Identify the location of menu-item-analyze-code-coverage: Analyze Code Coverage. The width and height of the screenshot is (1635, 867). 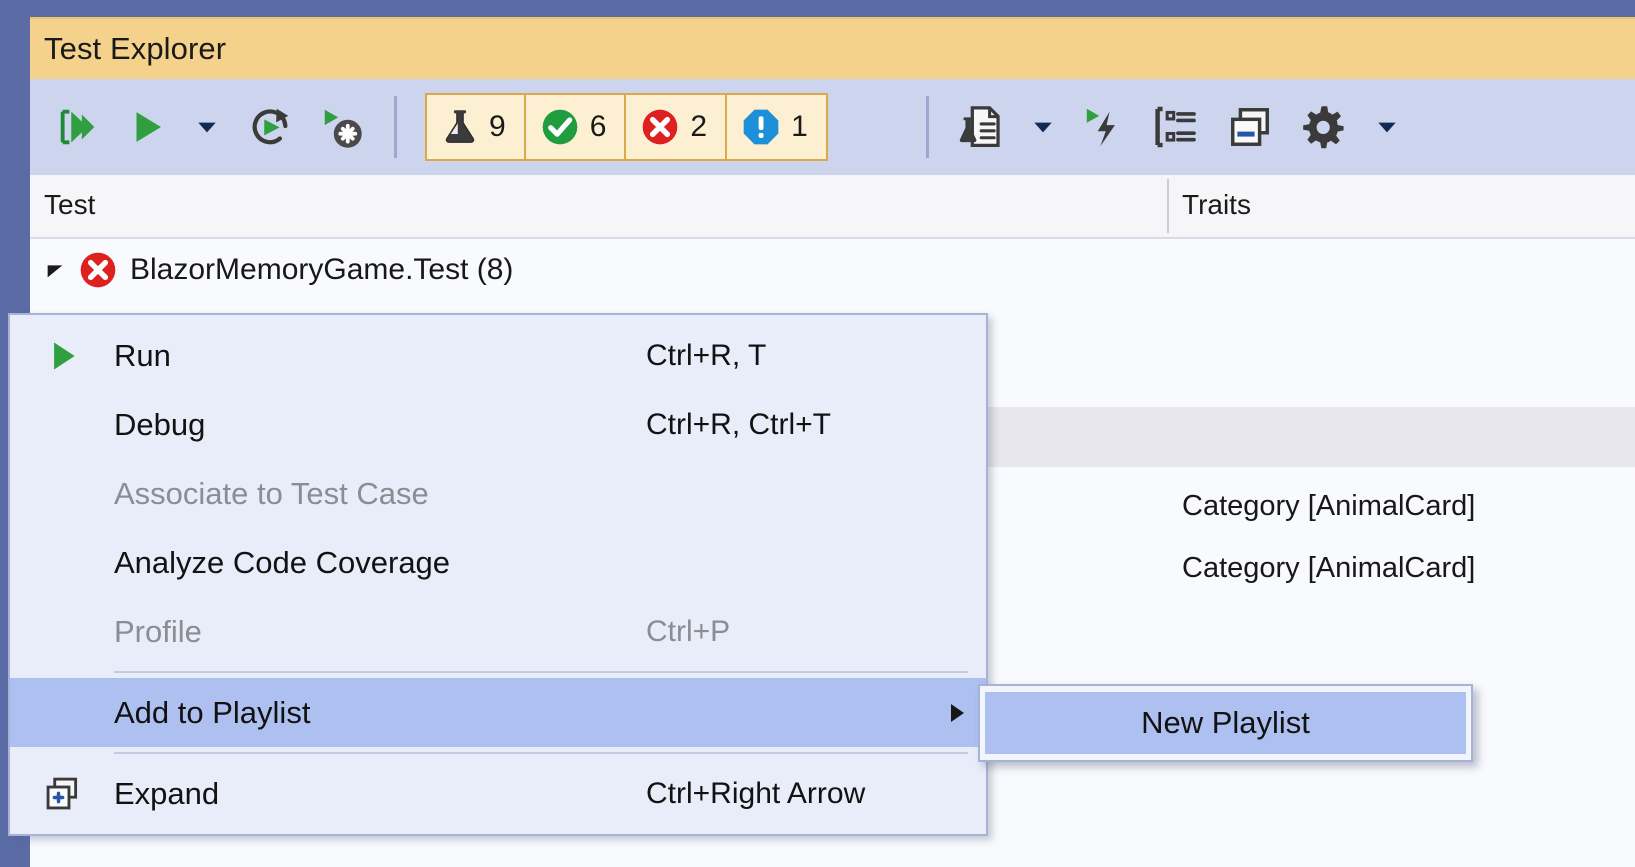
(498, 562).